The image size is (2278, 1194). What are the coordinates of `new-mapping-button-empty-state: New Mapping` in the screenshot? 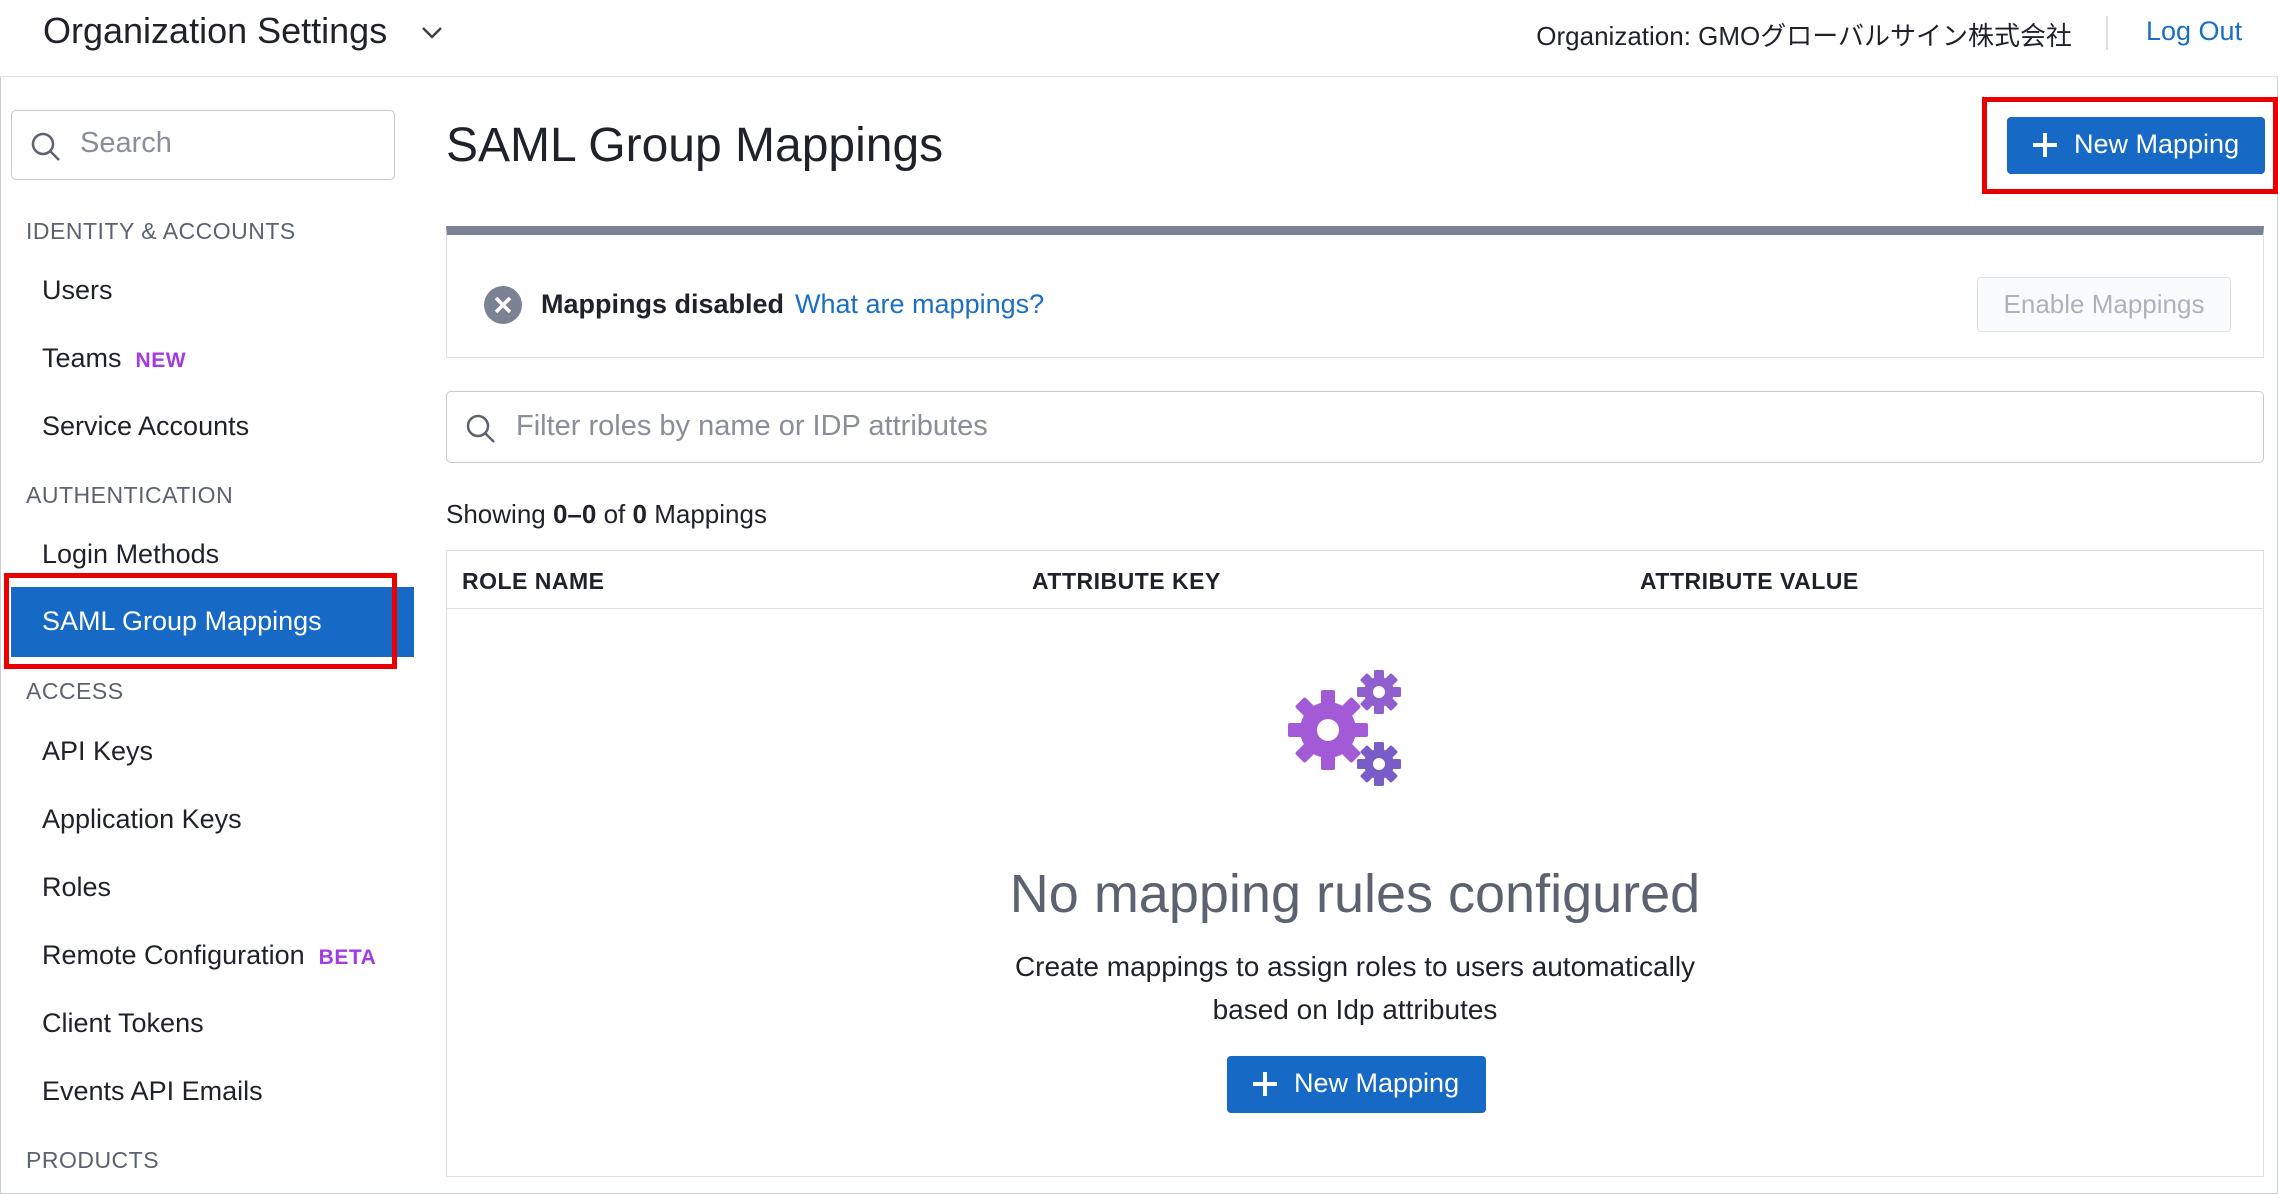 It's located at (1356, 1084).